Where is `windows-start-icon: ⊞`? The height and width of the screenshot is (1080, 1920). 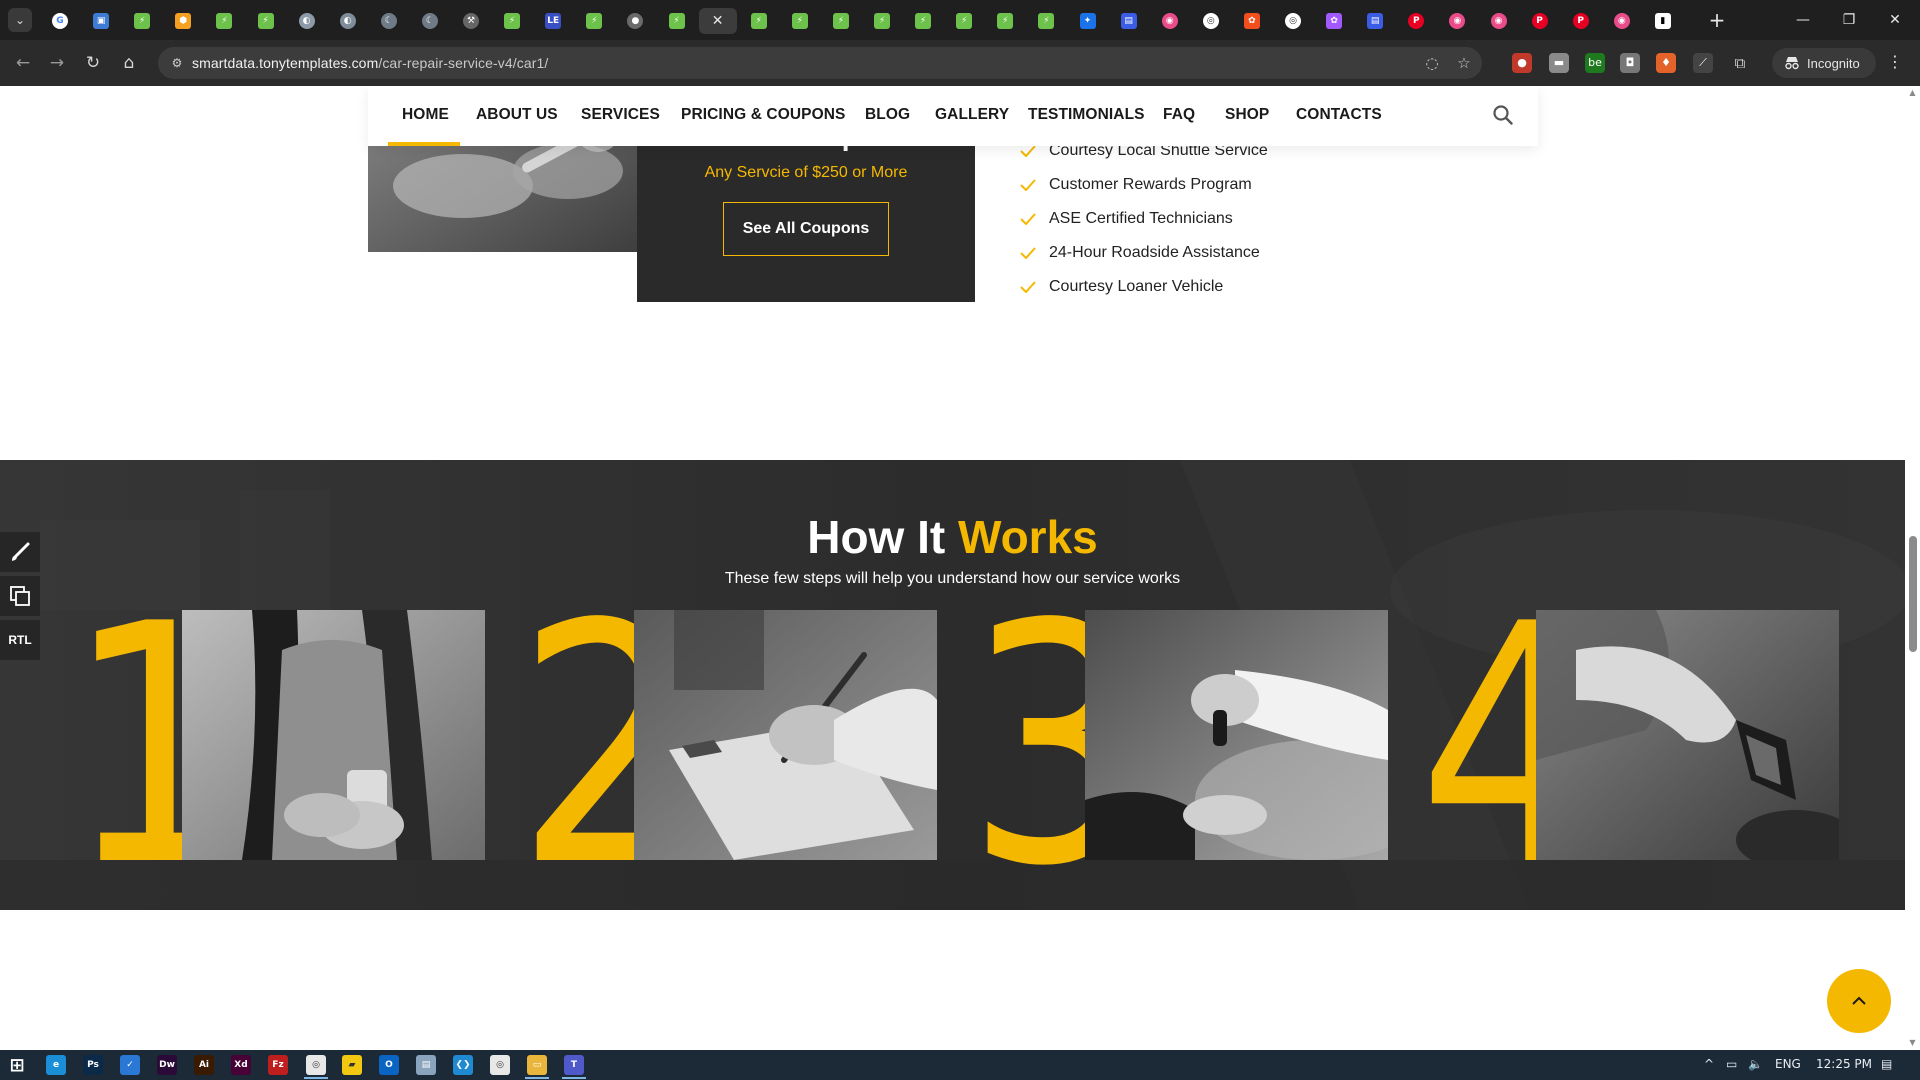
windows-start-icon: ⊞ is located at coordinates (17, 1065).